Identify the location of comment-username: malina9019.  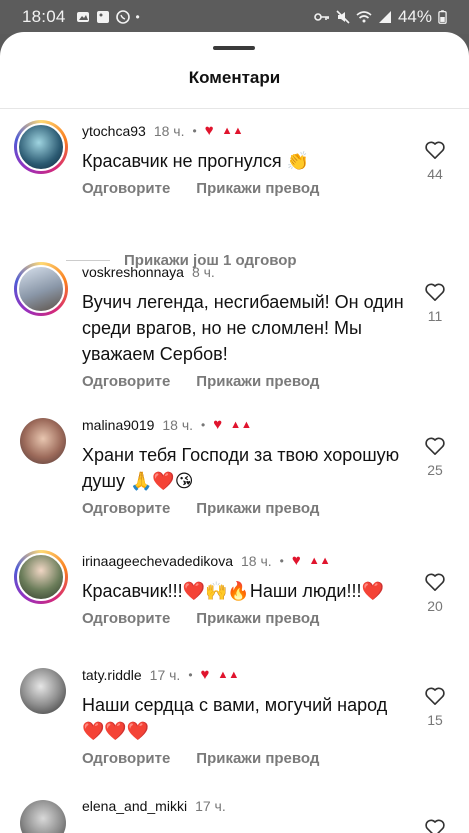
(118, 425).